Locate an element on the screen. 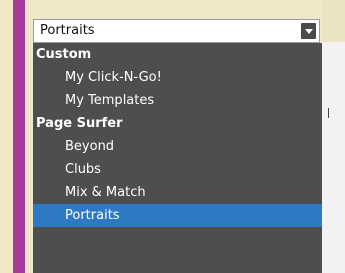 Image resolution: width=345 pixels, height=273 pixels. chevron-down-icon is located at coordinates (308, 31).